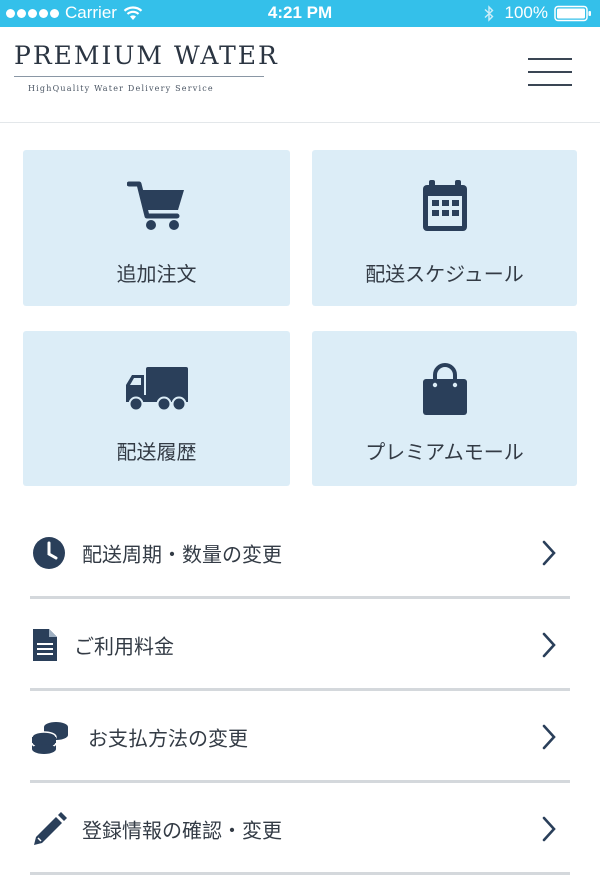  I want to click on cart-icon, so click(155, 205).